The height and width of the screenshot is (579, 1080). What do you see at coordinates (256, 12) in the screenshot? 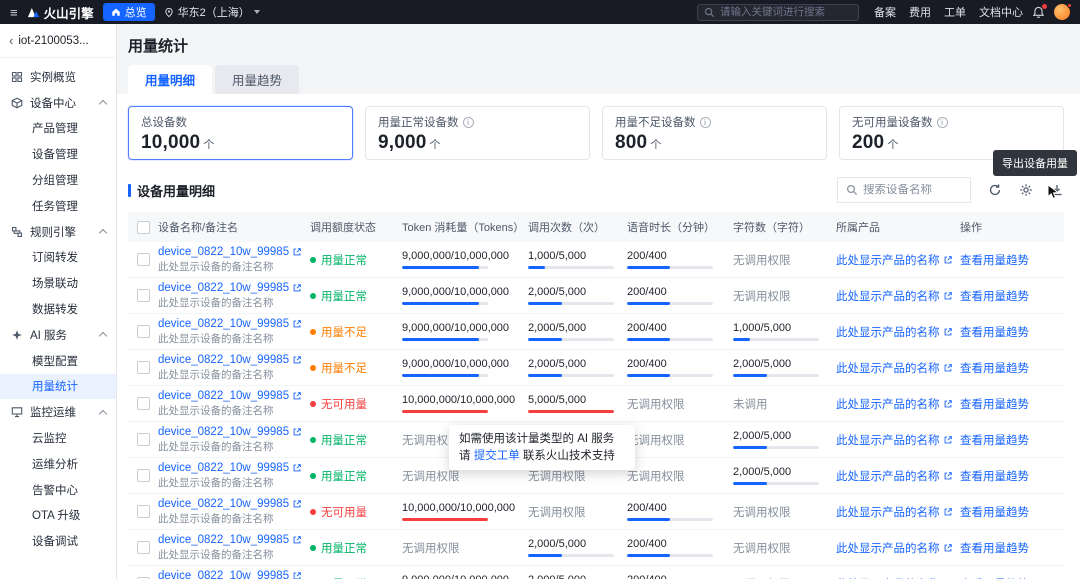
I see `chevron-down-icon` at bounding box center [256, 12].